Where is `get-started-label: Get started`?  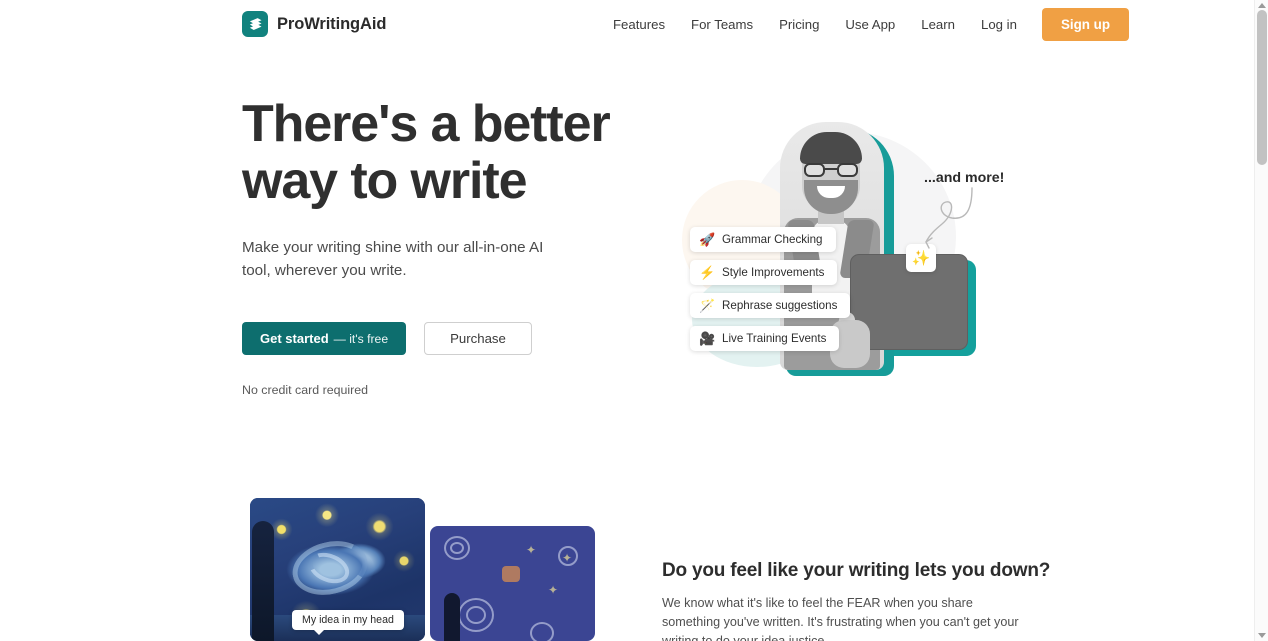 get-started-label: Get started is located at coordinates (294, 338).